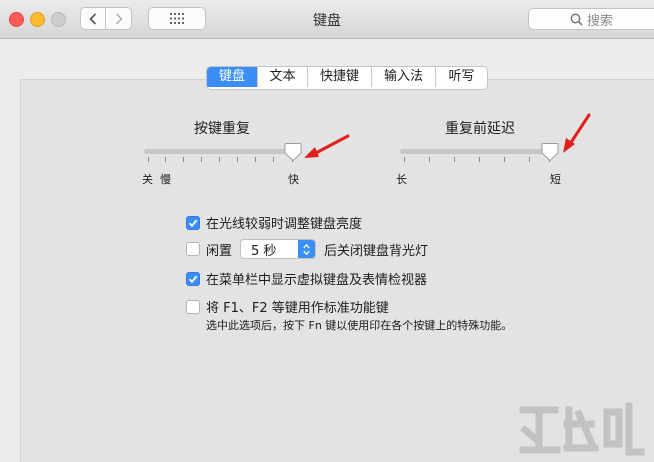  What do you see at coordinates (550, 152) in the screenshot?
I see `repeat-delay-knob` at bounding box center [550, 152].